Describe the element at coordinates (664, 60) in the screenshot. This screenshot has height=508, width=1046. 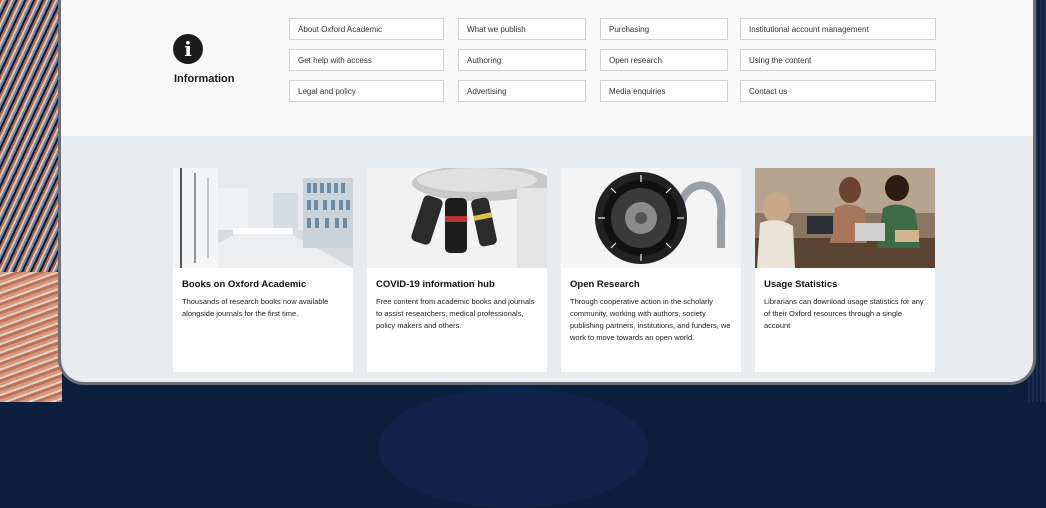
I see `link-open-research: Open research` at that location.